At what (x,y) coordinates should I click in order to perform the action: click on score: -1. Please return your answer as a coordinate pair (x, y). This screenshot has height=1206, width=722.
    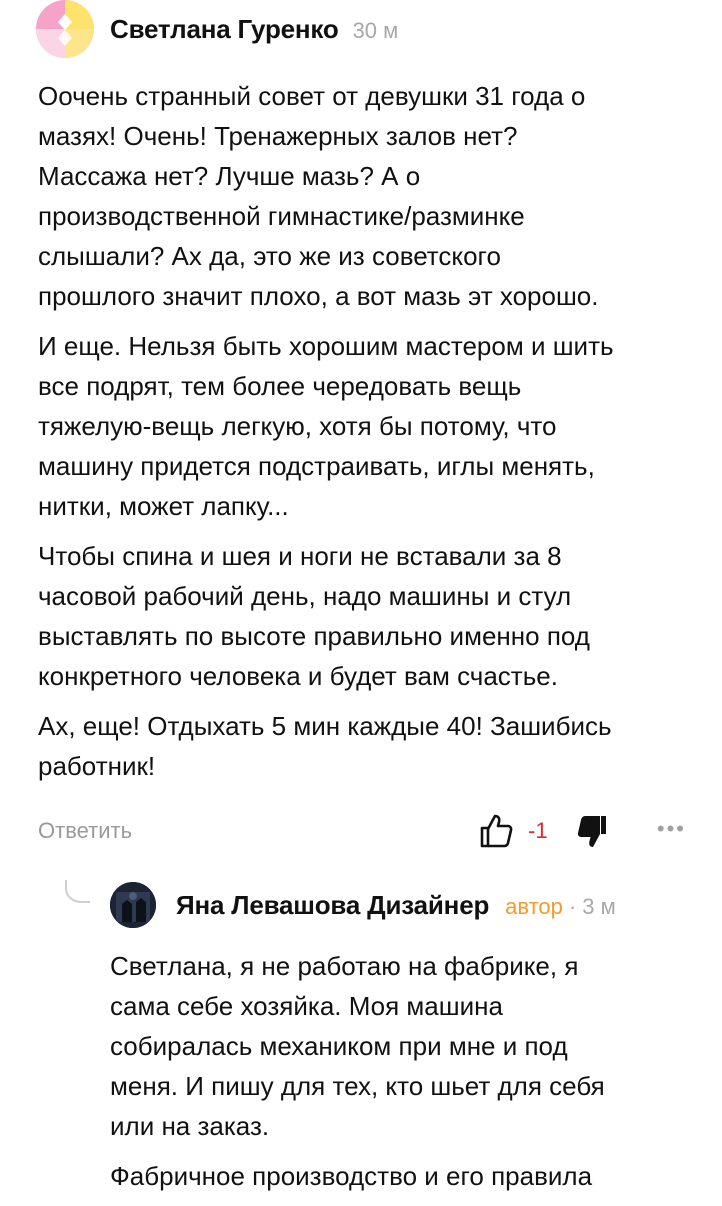
    Looking at the image, I should click on (538, 830).